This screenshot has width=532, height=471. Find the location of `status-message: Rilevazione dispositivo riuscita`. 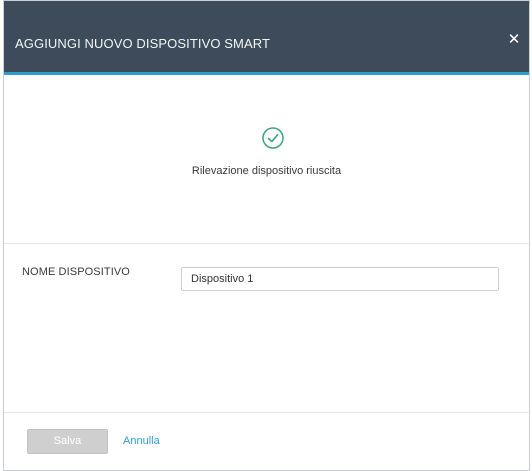

status-message: Rilevazione dispositivo riuscita is located at coordinates (266, 171).